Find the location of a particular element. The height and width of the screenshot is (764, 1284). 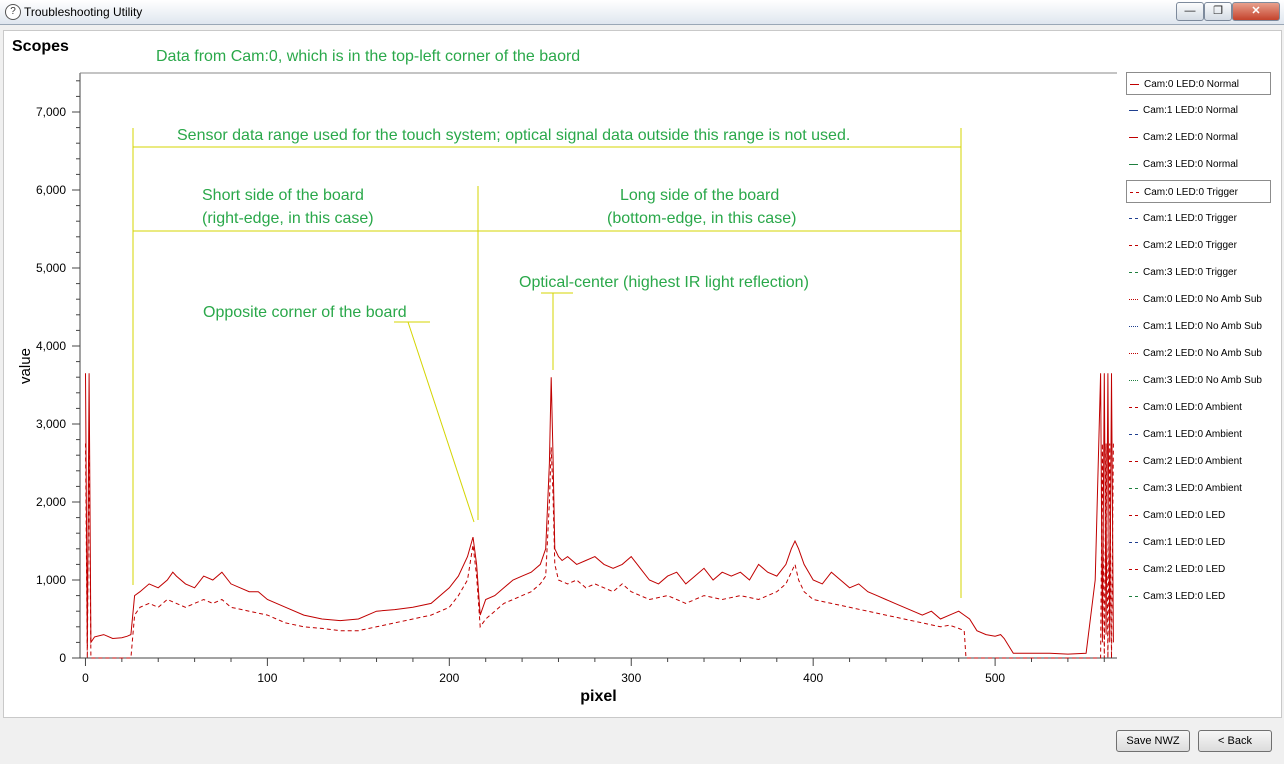

legend-item: Cam:0 LED:0 Trigger is located at coordinates (1198, 191).